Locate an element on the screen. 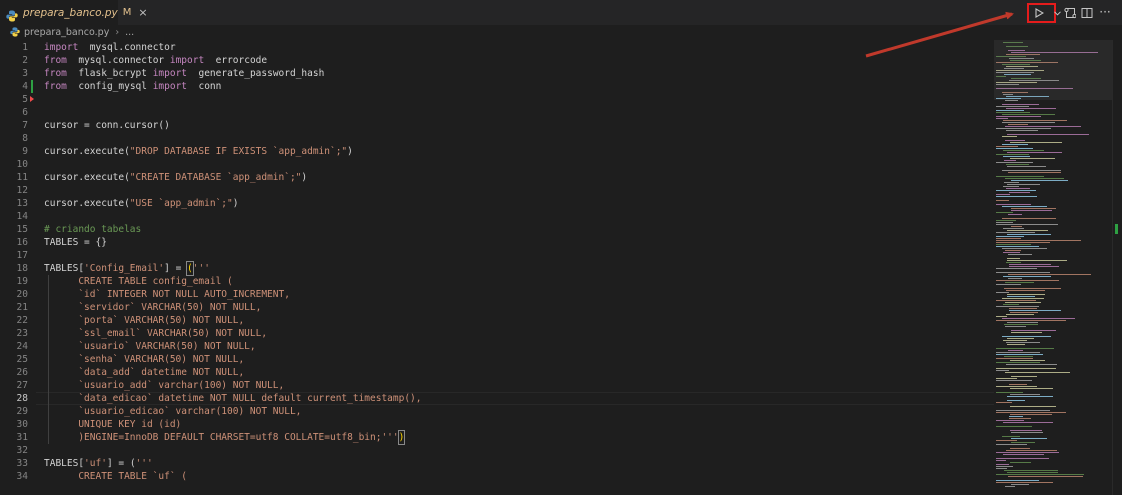 Image resolution: width=1122 pixels, height=495 pixels. code-line: 1 import mysql.connector is located at coordinates (497, 47).